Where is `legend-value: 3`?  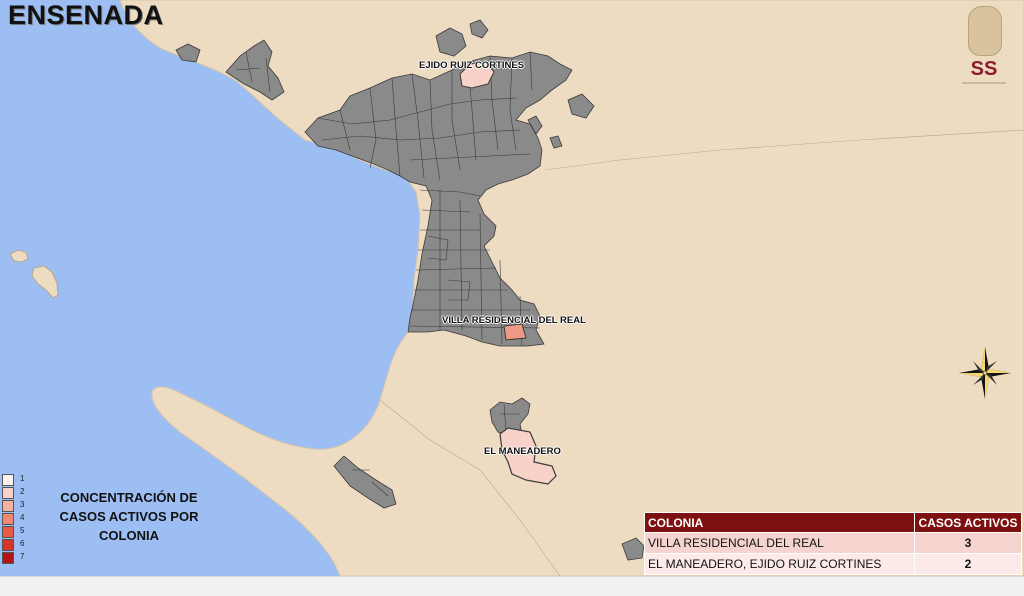
legend-value: 3 is located at coordinates (22, 504).